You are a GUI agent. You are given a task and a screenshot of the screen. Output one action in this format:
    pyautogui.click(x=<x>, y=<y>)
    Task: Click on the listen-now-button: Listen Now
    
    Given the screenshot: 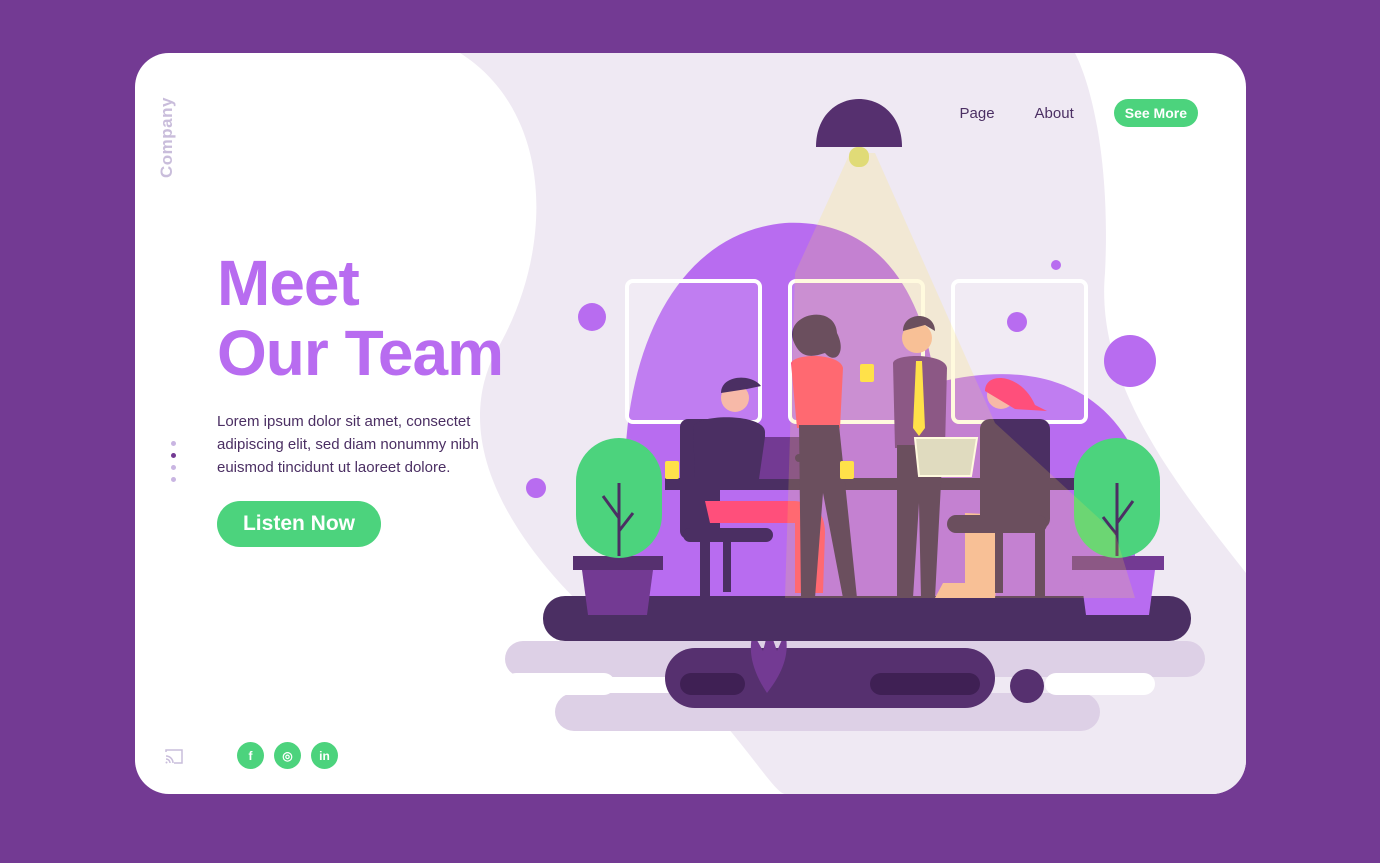 What is the action you would take?
    pyautogui.click(x=299, y=524)
    